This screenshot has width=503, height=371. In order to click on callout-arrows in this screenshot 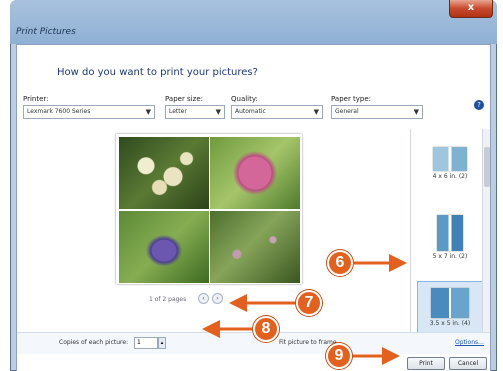, I will do `click(304, 309)`.